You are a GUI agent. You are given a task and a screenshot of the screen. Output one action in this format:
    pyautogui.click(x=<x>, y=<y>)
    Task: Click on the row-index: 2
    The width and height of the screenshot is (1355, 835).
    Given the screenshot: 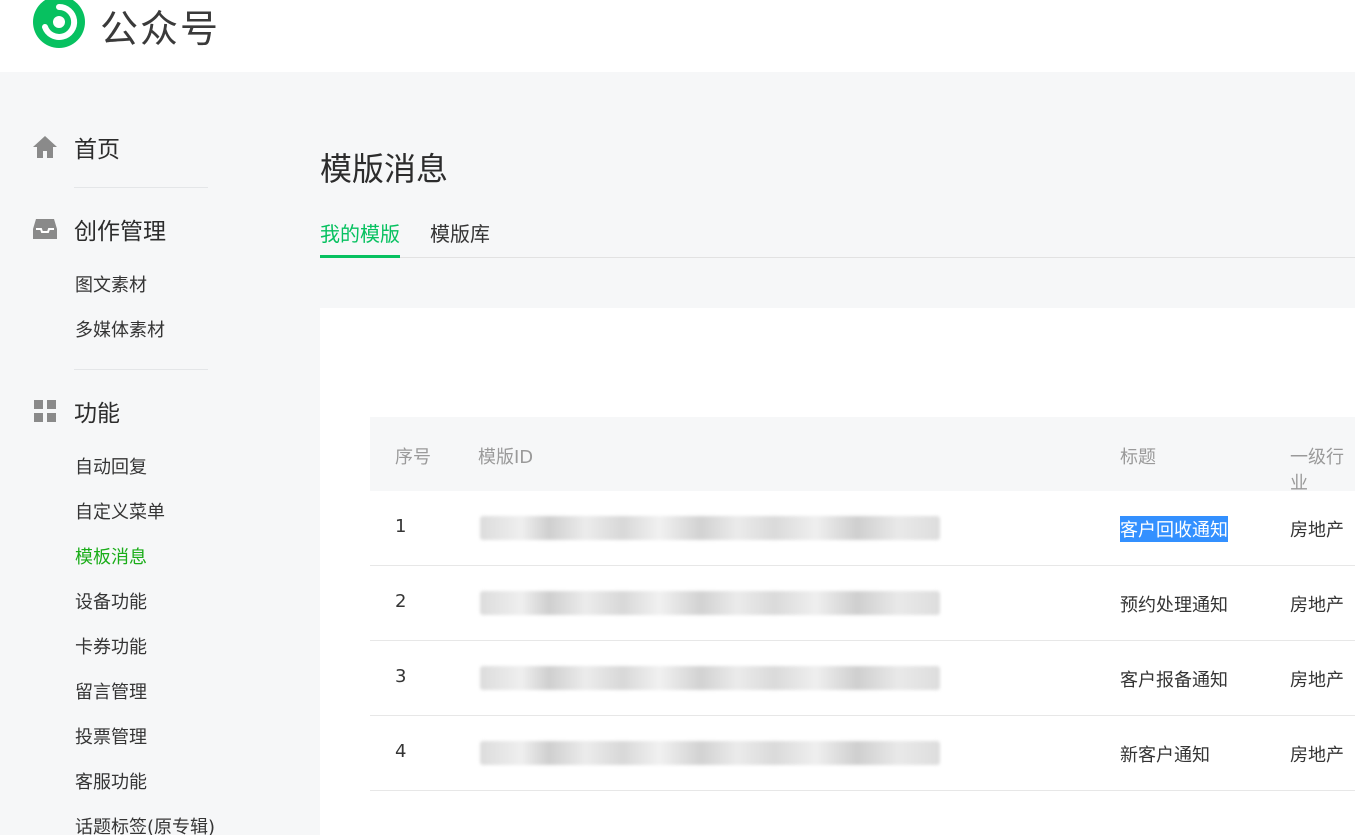 What is the action you would take?
    pyautogui.click(x=401, y=601)
    